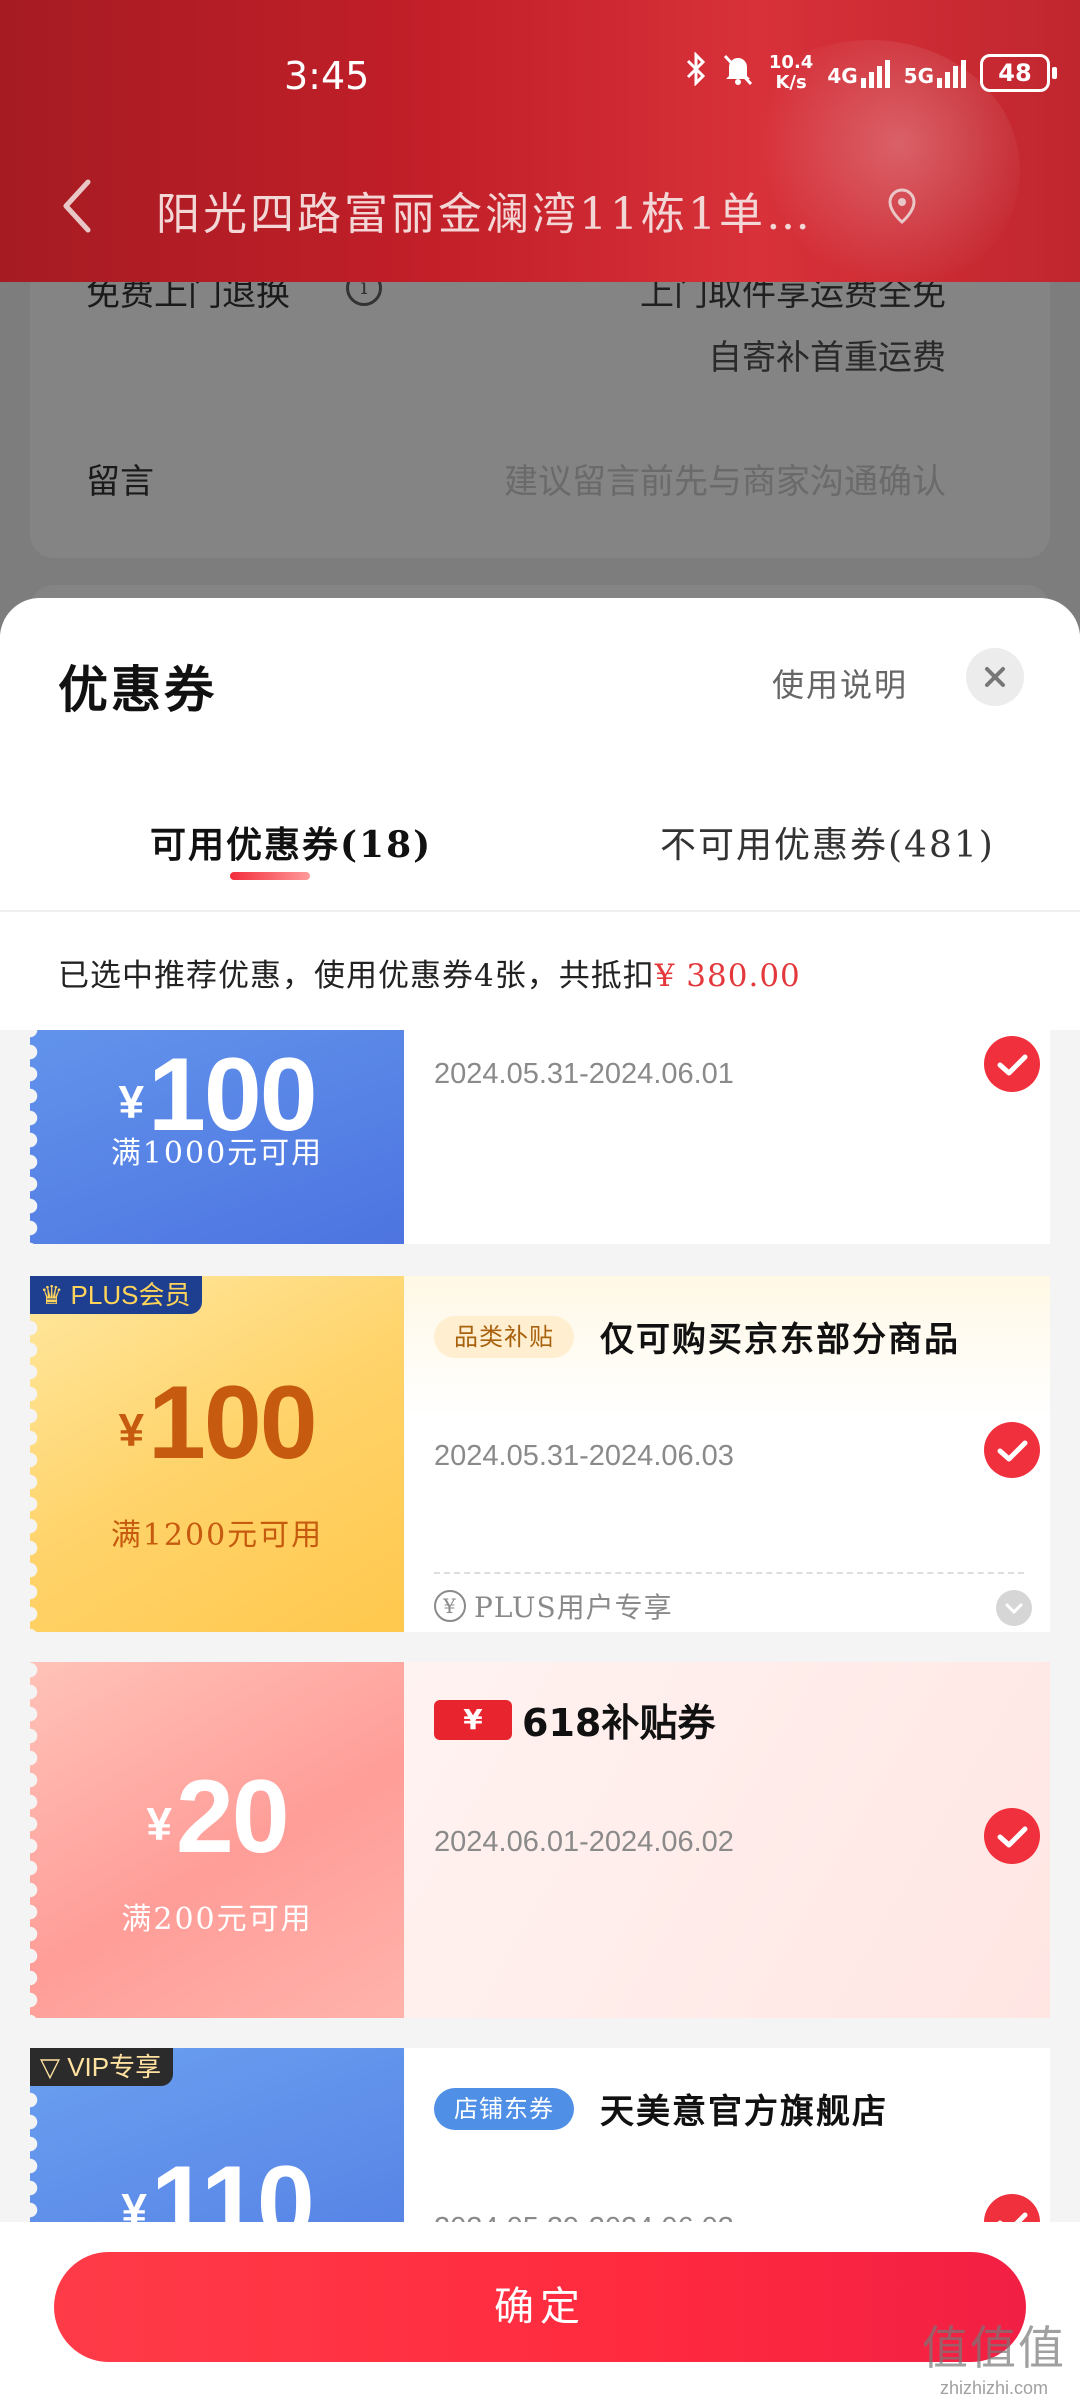 This screenshot has width=1080, height=2400. Describe the element at coordinates (725, 478) in the screenshot. I see `message-input: 建议留言前先与商家沟通确认` at that location.